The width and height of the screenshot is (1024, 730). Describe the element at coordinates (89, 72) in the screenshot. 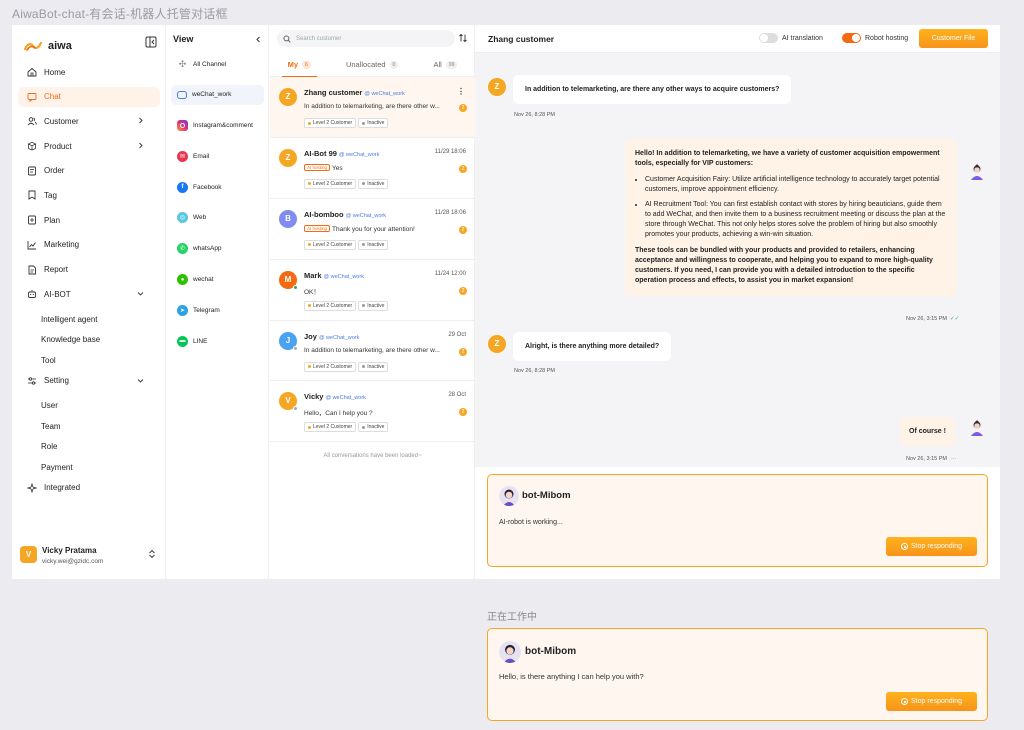

I see `nav-home: Home` at that location.